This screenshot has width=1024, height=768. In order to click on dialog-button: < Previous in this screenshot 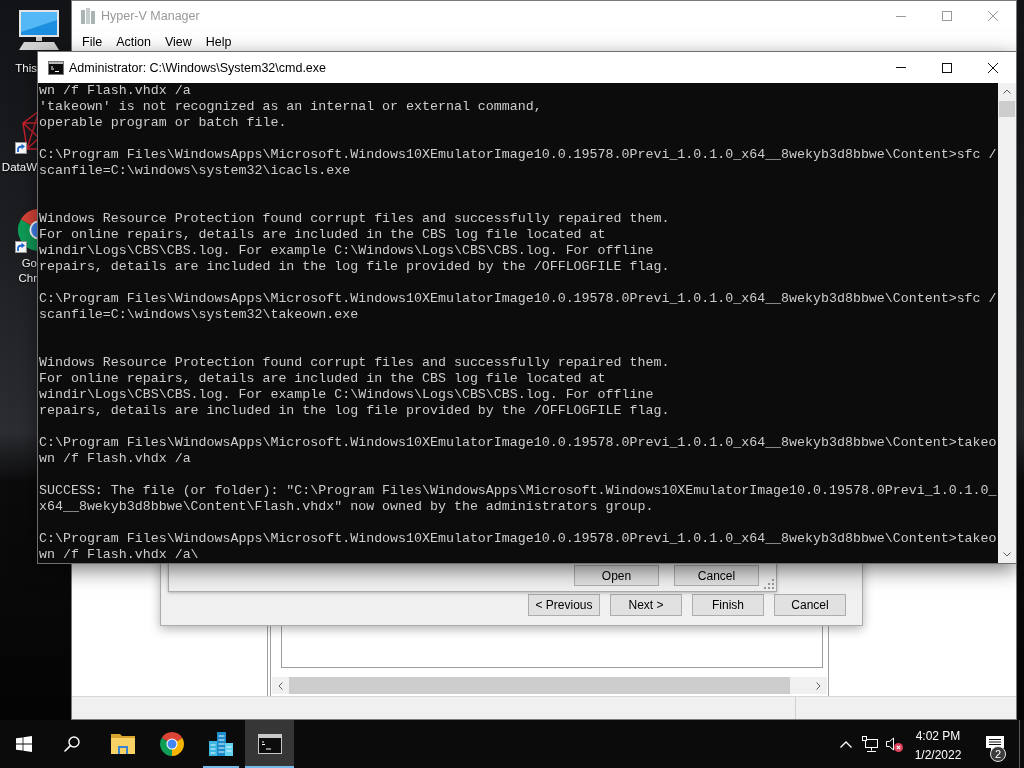, I will do `click(564, 605)`.